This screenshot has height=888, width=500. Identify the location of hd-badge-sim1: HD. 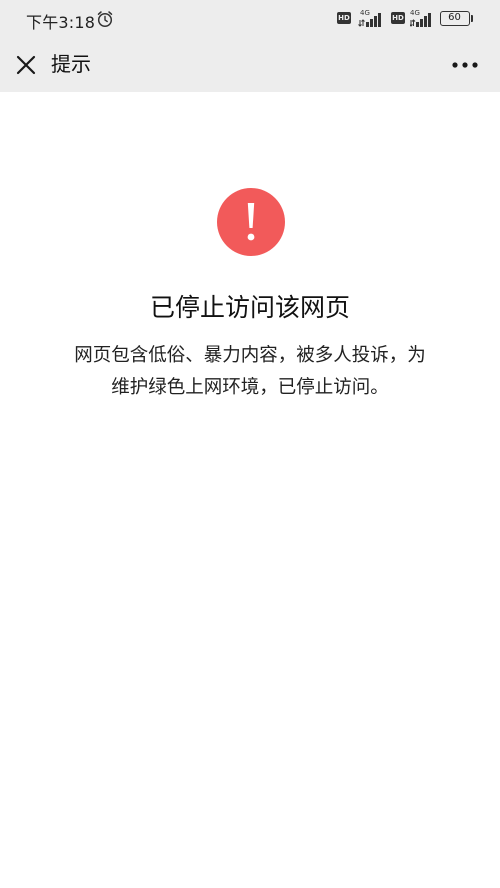
(344, 18).